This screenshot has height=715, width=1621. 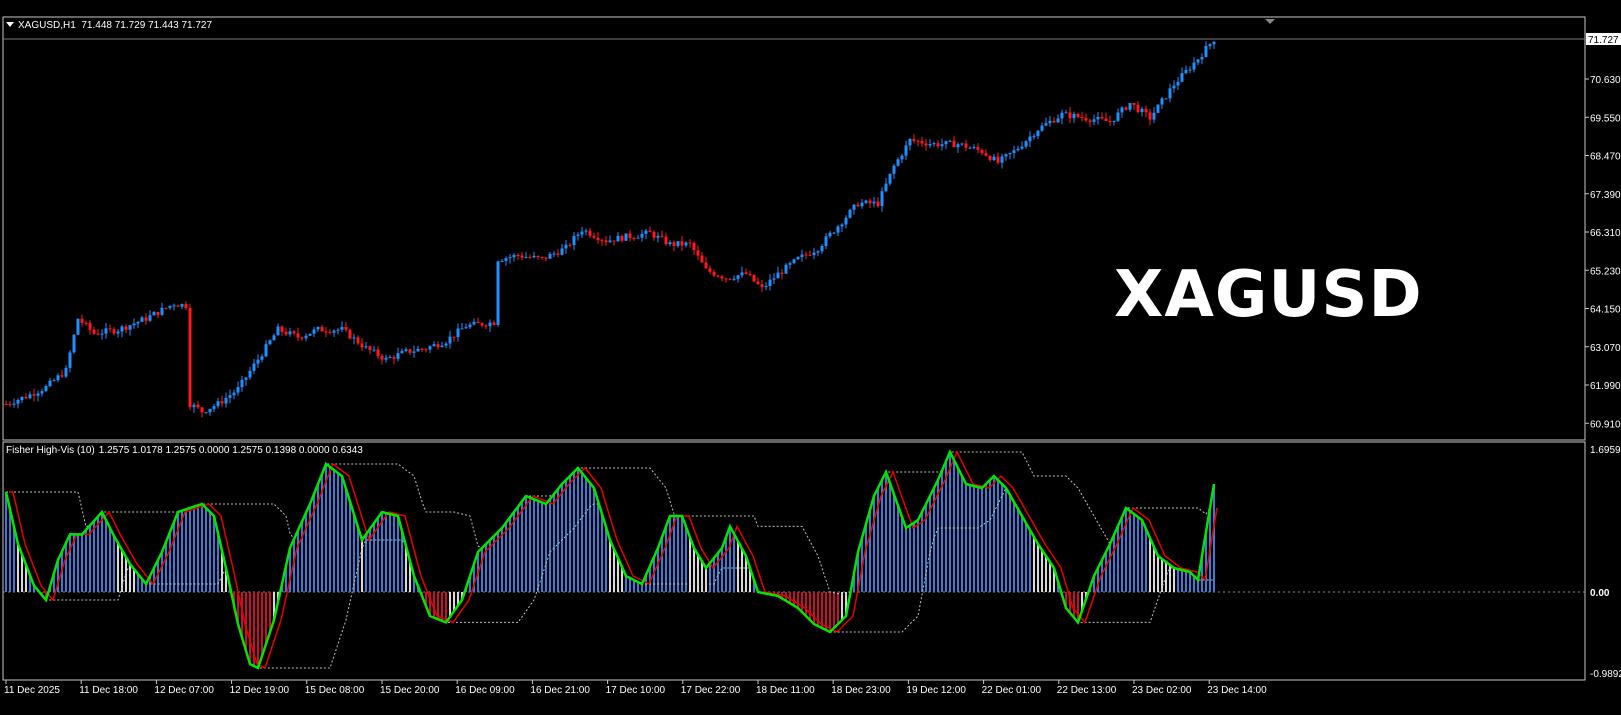 What do you see at coordinates (1012, 690) in the screenshot?
I see `time-tick-label: 22 Dec 01:00` at bounding box center [1012, 690].